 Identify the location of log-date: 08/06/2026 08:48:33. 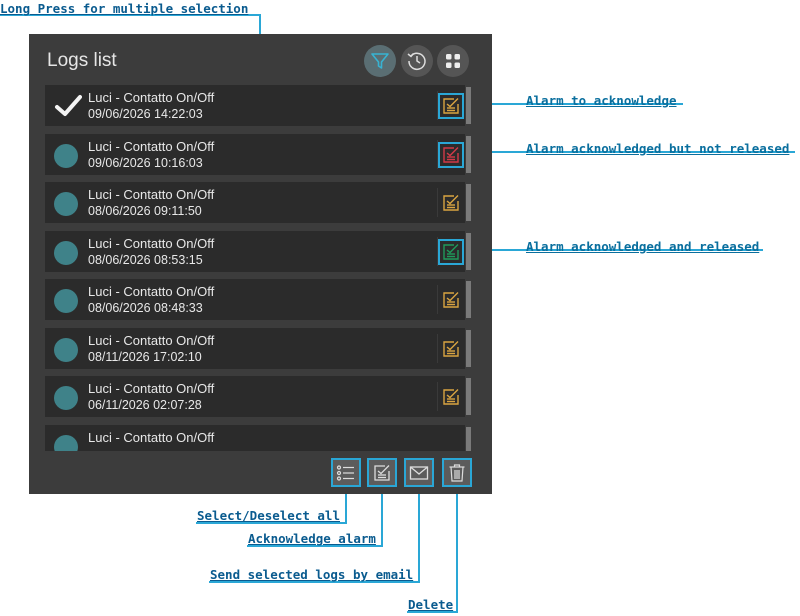
(145, 308).